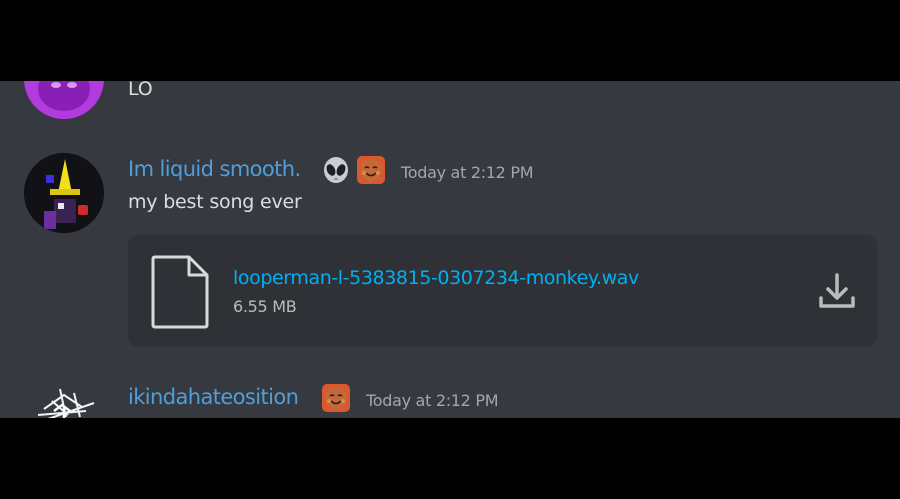  I want to click on username: Im liquid smooth., so click(214, 169).